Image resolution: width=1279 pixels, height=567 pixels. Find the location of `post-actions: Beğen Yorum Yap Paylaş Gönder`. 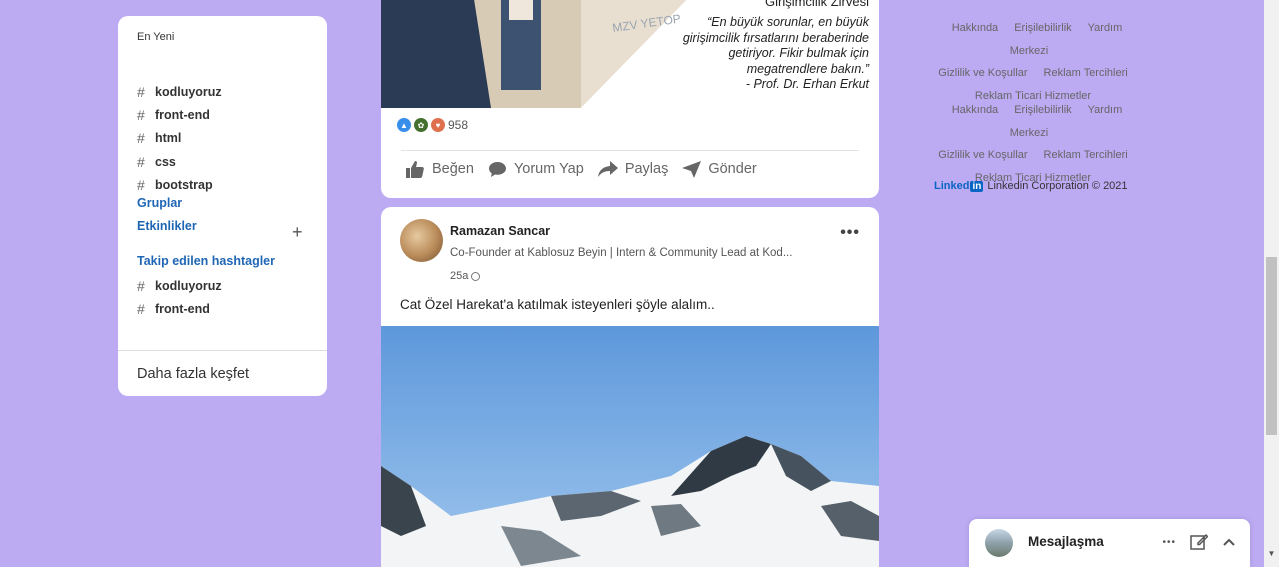

post-actions: Beğen Yorum Yap Paylaş Gönder is located at coordinates (581, 169).